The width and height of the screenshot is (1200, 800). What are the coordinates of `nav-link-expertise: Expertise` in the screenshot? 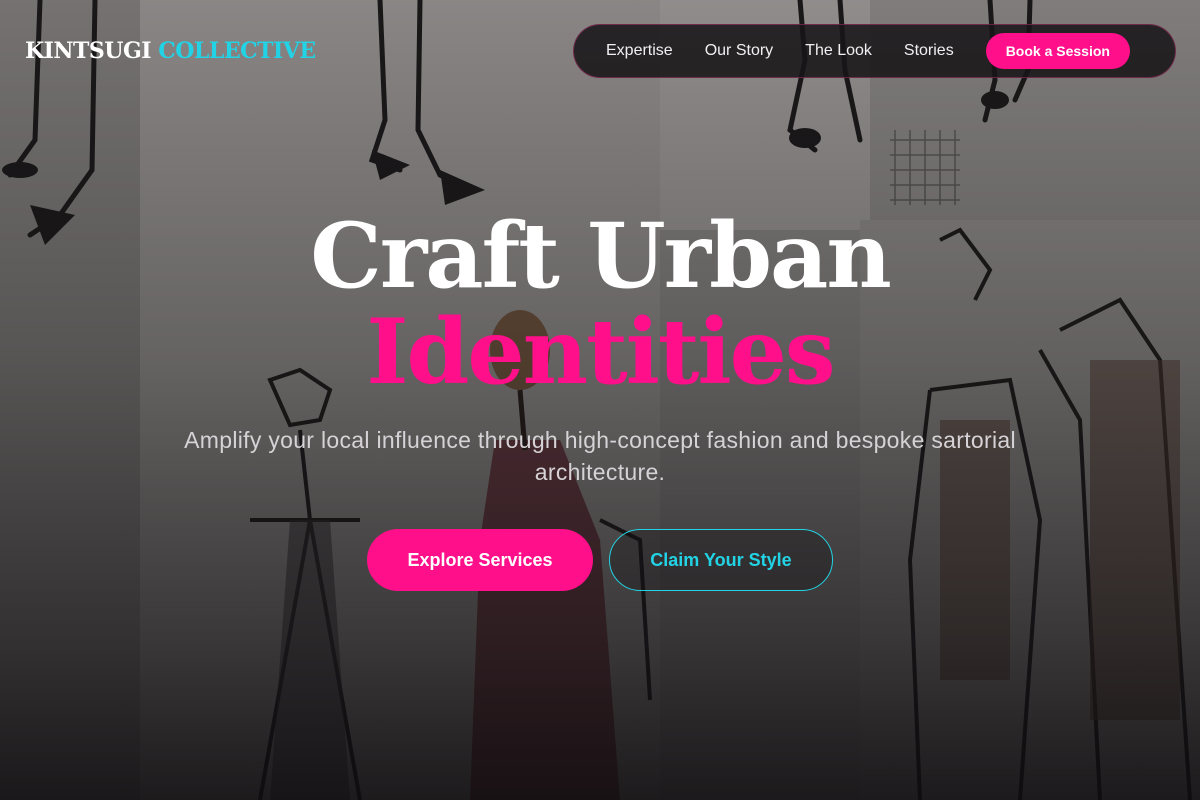 It's located at (639, 51).